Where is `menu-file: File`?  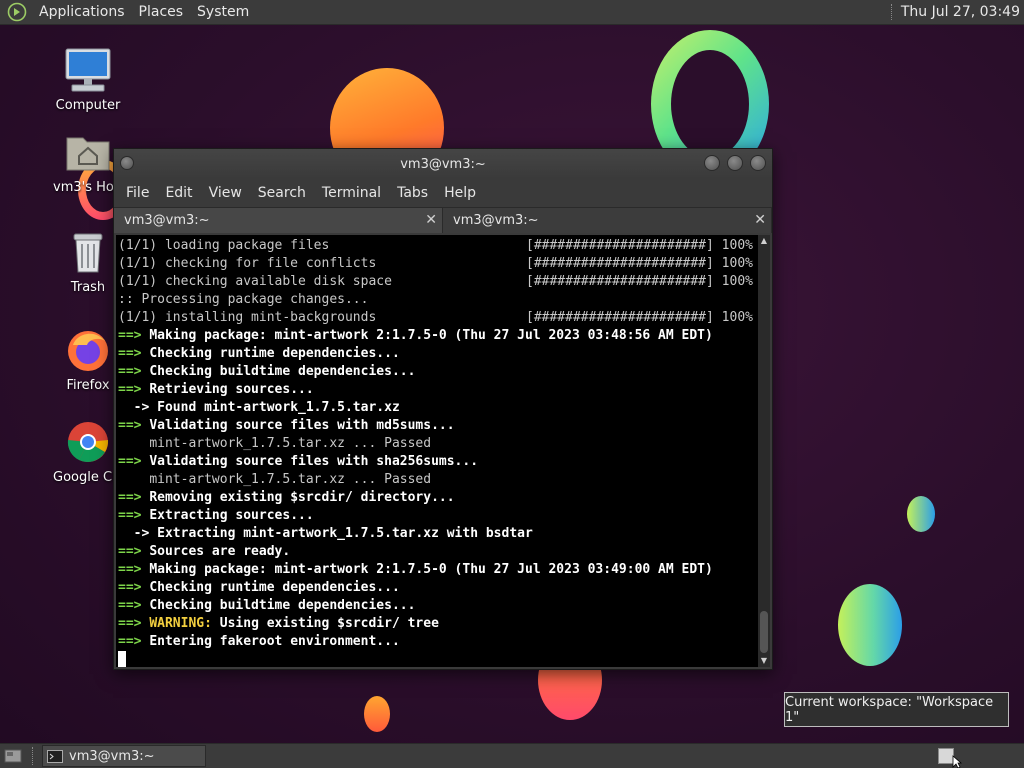 menu-file: File is located at coordinates (137, 193).